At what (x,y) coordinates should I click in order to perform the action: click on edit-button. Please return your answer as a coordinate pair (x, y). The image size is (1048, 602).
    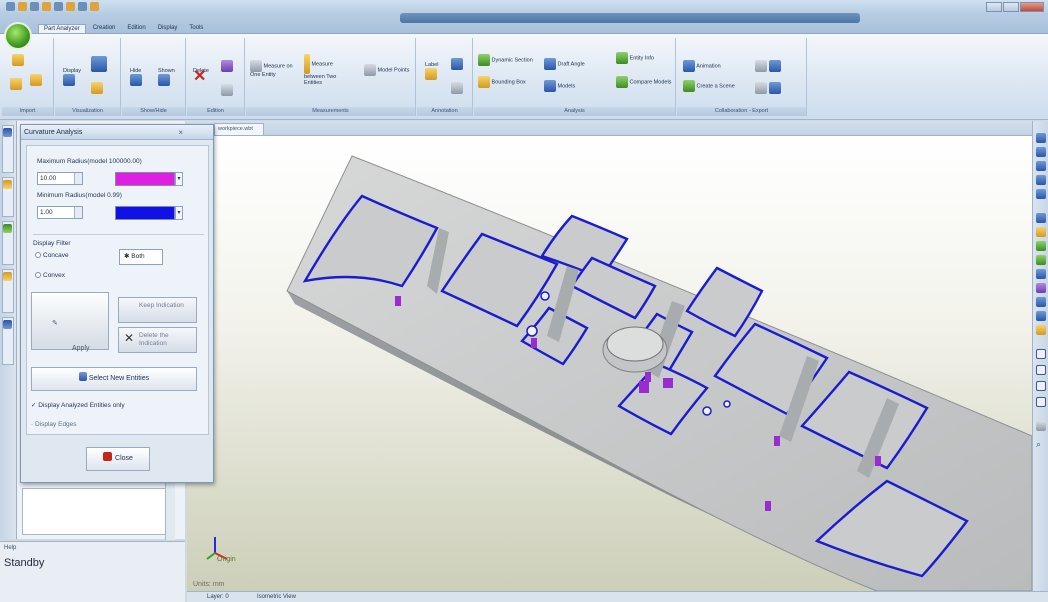
    Looking at the image, I should click on (227, 66).